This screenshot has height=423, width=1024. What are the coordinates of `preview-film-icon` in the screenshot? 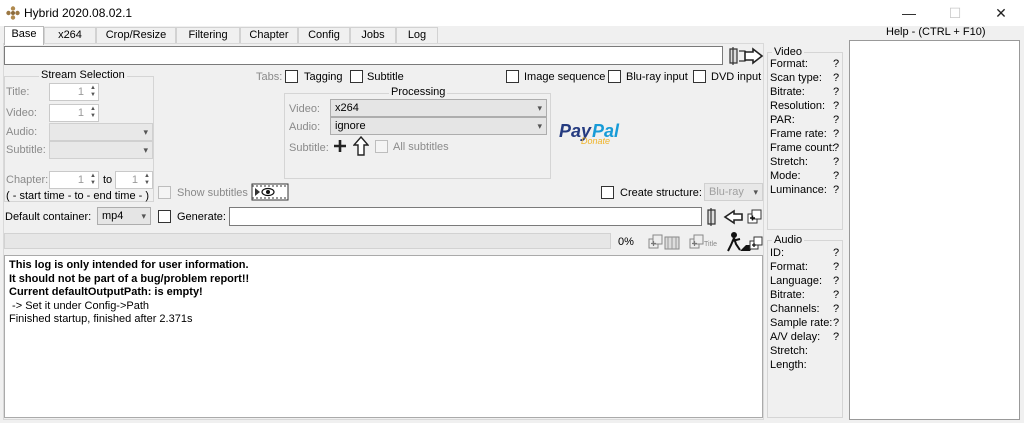 It's located at (270, 192).